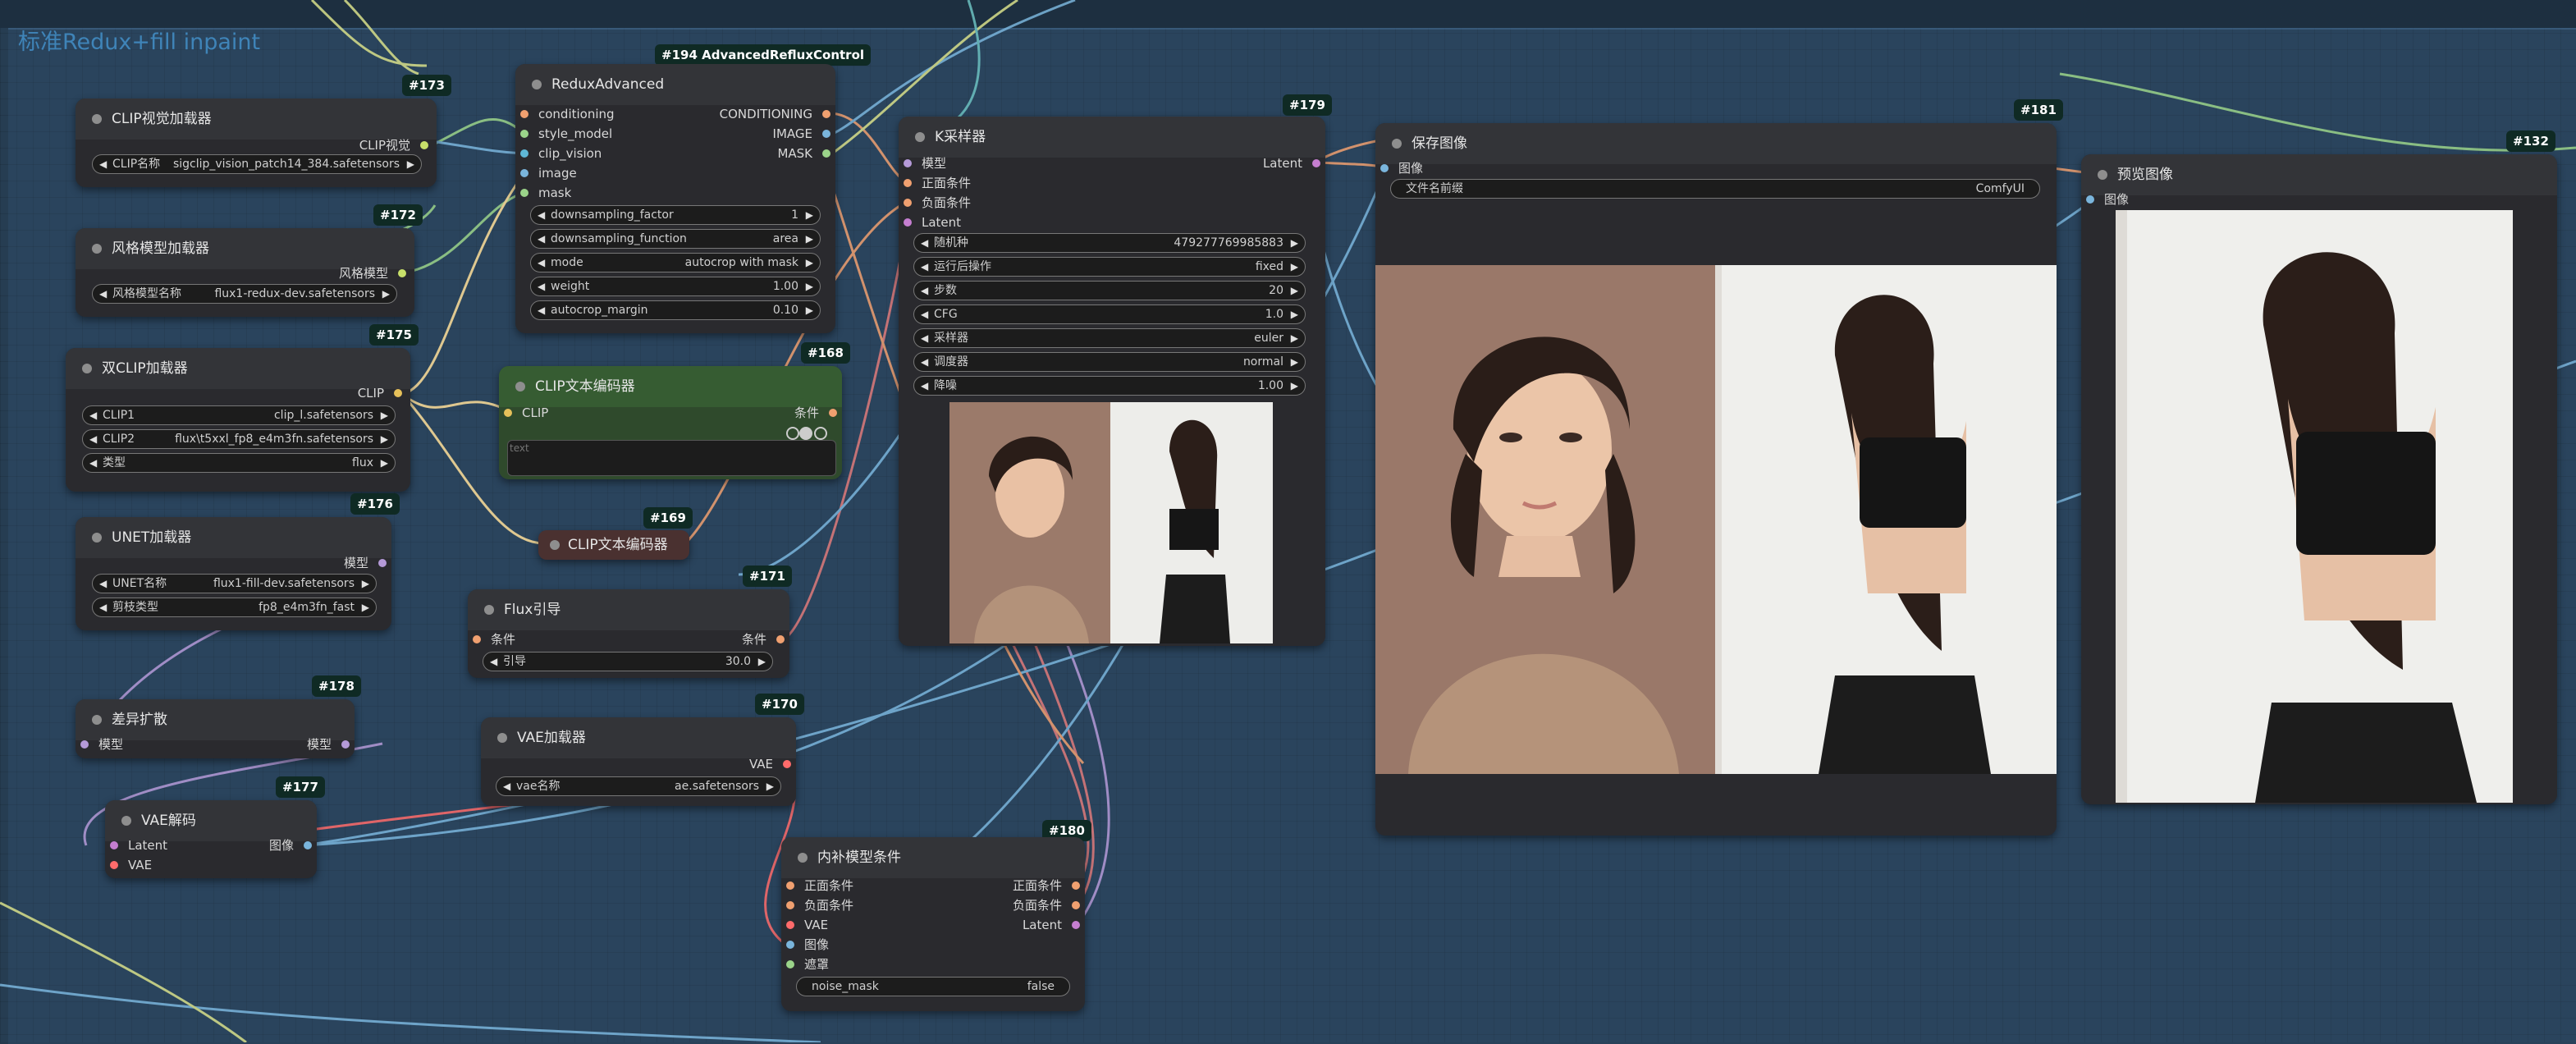  What do you see at coordinates (328, 745) in the screenshot?
I see `output-port: 模型` at bounding box center [328, 745].